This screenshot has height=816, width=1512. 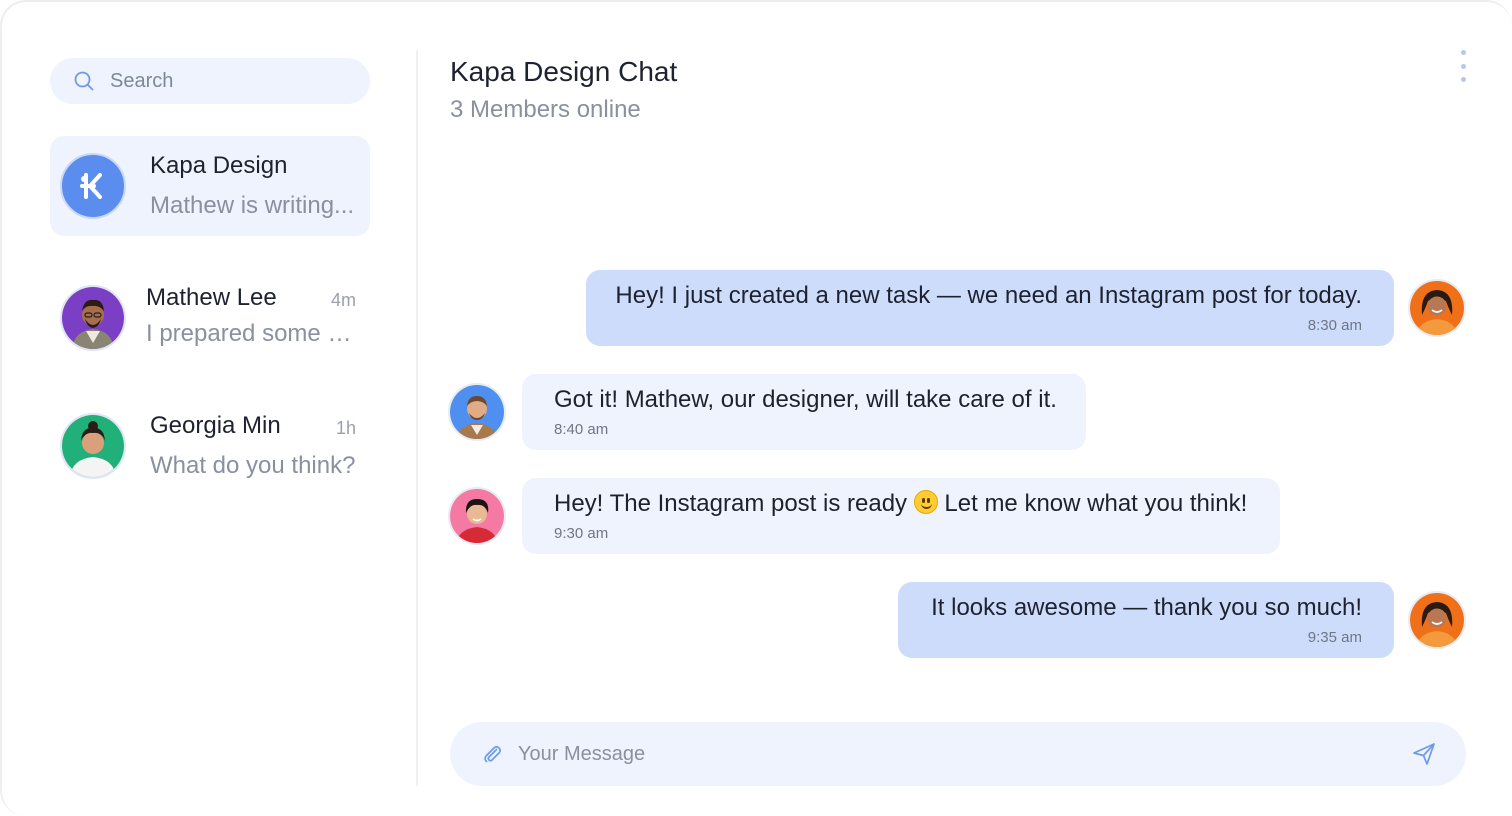 What do you see at coordinates (581, 533) in the screenshot?
I see `message-time: 9:30 am` at bounding box center [581, 533].